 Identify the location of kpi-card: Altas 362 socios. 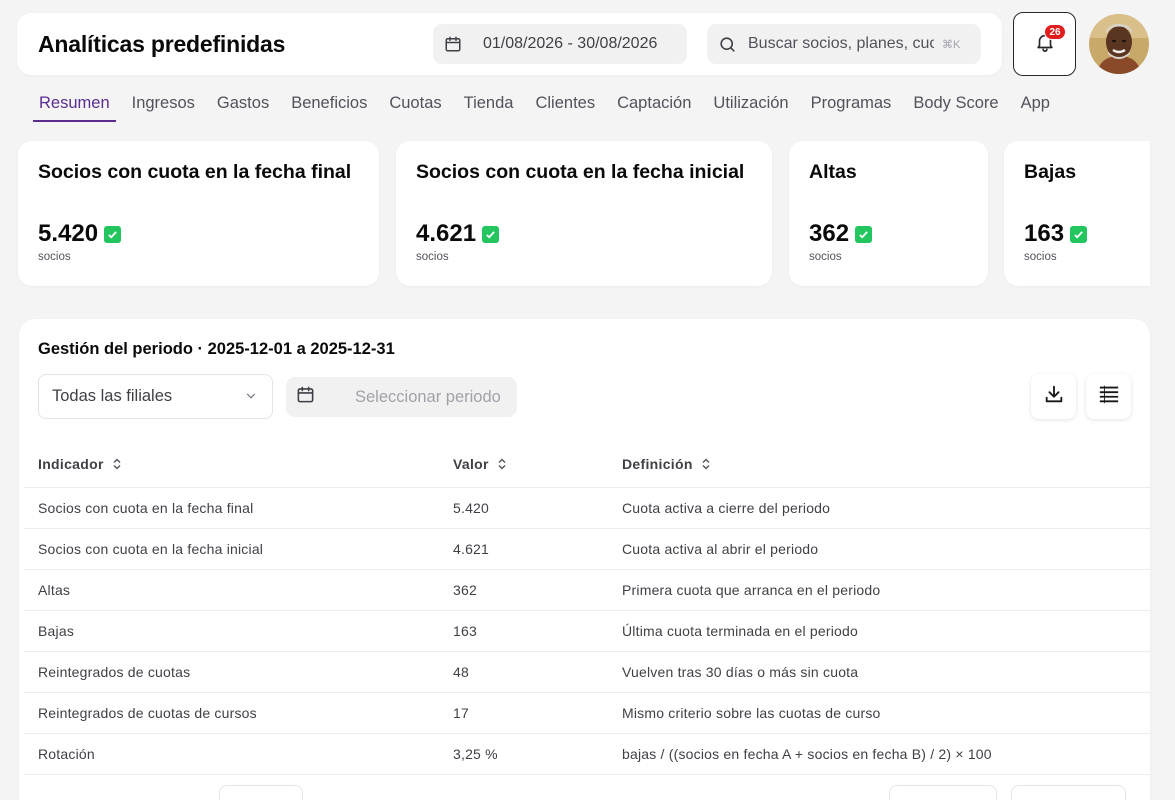
(888, 213).